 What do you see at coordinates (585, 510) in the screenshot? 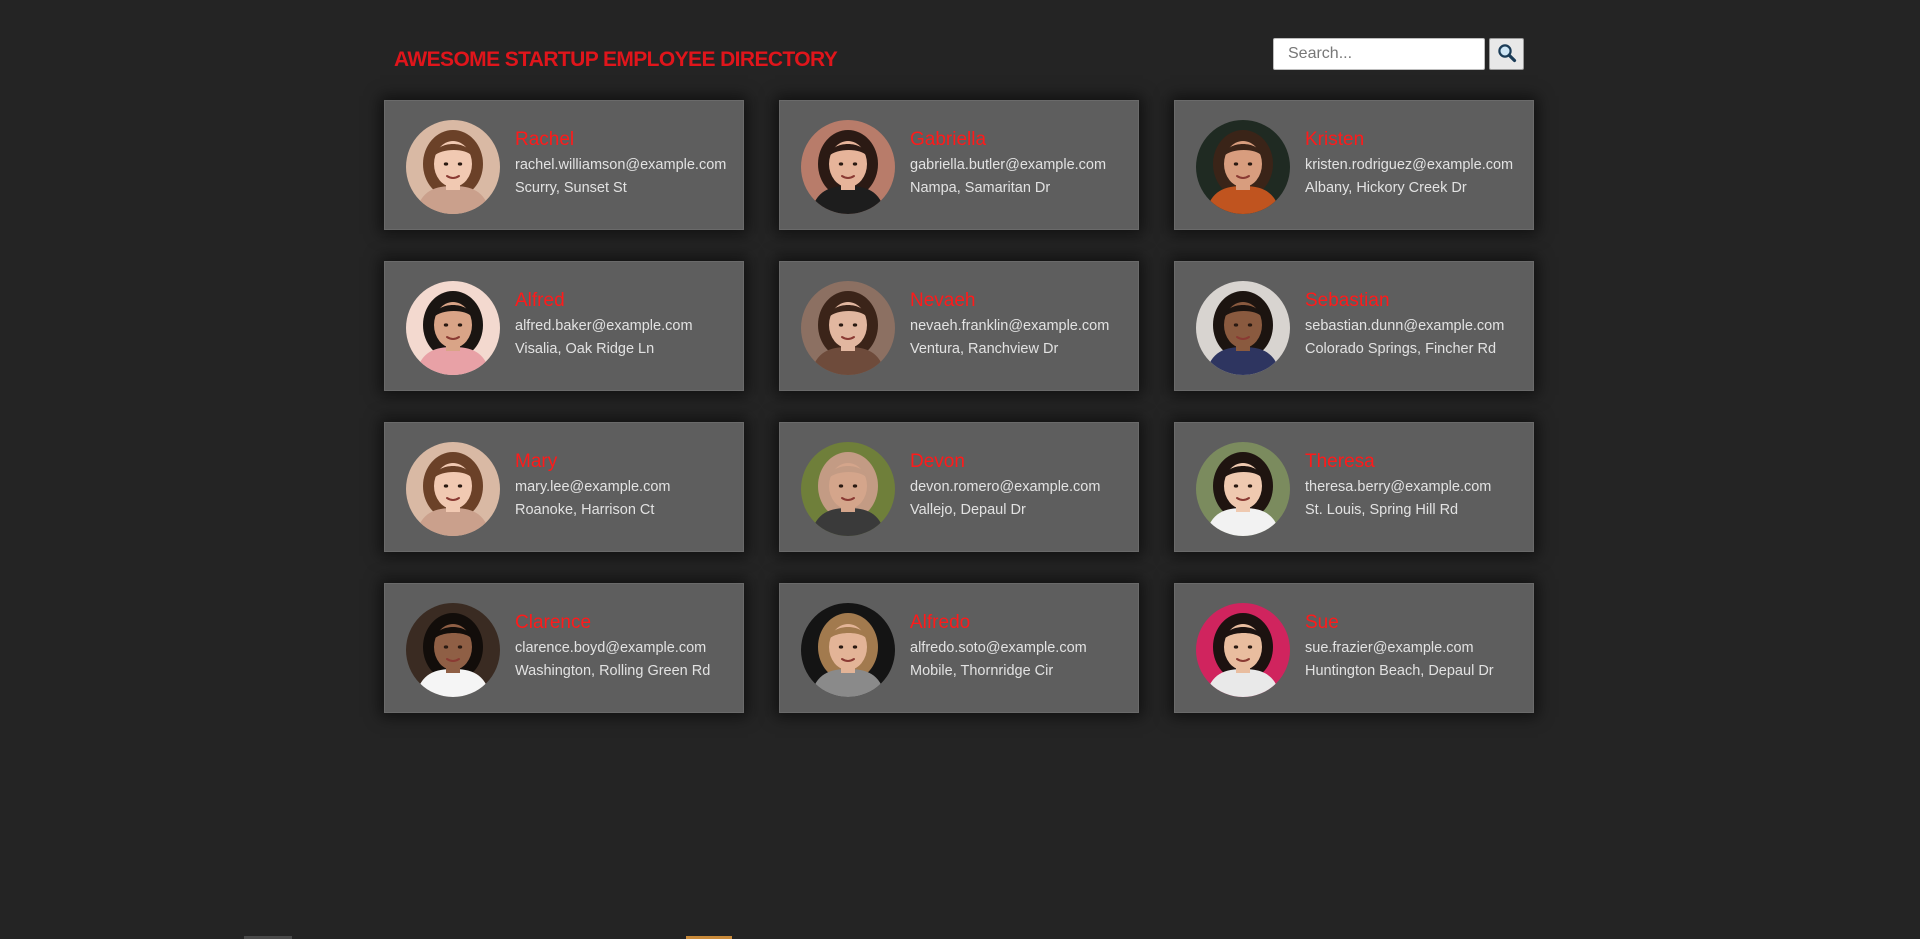
I see `employee-location: Roanoke, Harrison Ct` at bounding box center [585, 510].